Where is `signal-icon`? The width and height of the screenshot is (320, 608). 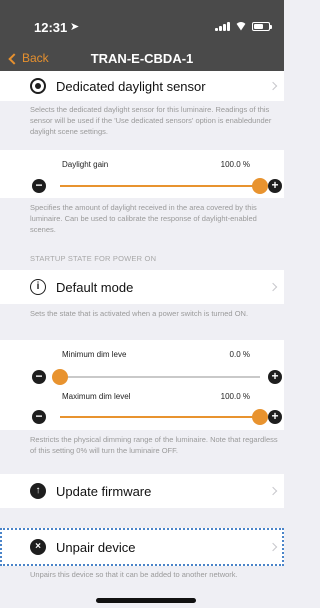
signal-icon is located at coordinates (222, 26).